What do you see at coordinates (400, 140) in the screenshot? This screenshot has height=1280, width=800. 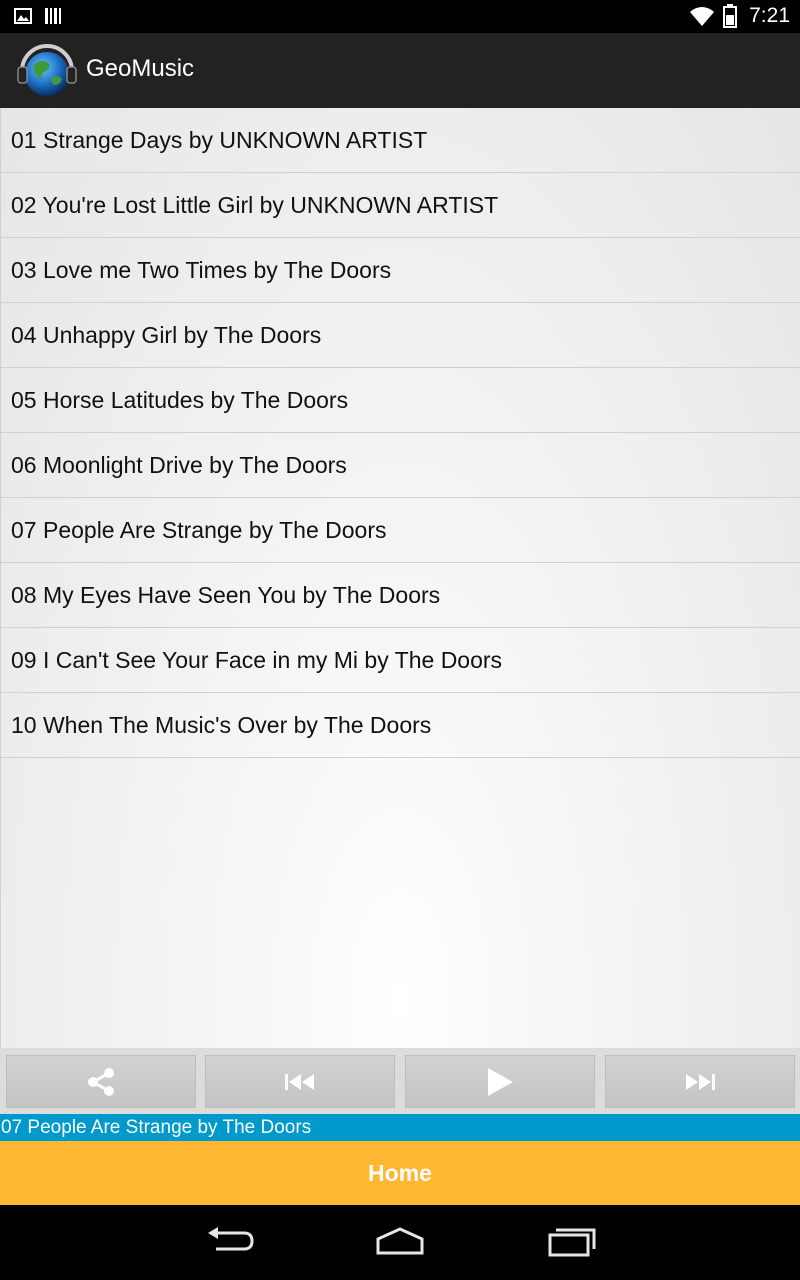 I see `list-item: 01 Strange Days by UNKNOWN ARTIST` at bounding box center [400, 140].